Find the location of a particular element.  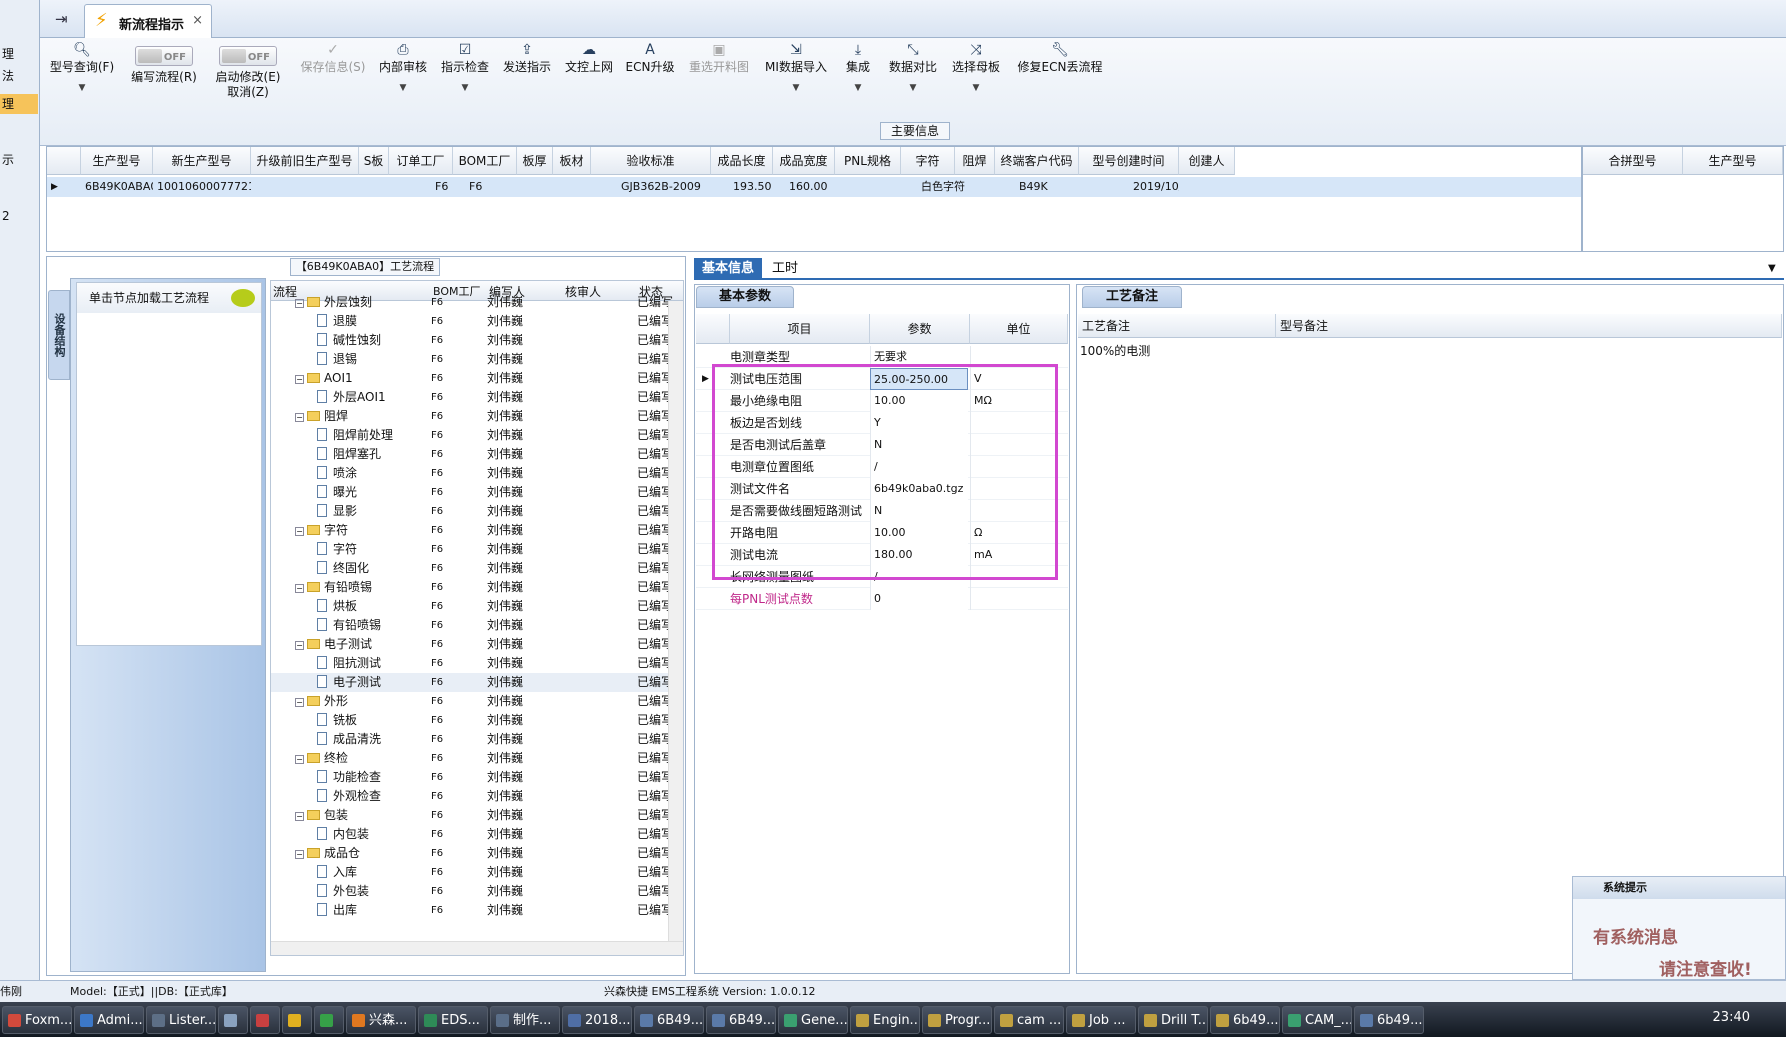

tree-node: − 外层蚀刻 is located at coordinates (333, 302).